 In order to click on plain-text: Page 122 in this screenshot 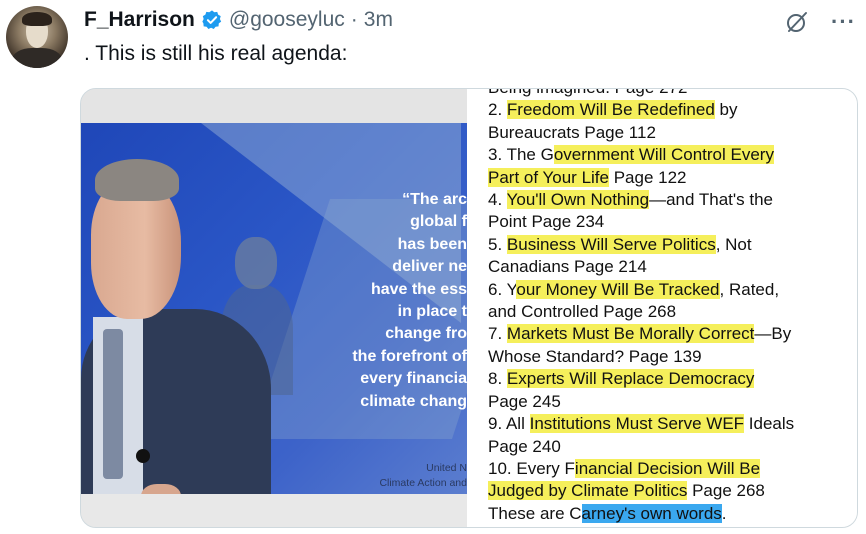, I will do `click(647, 177)`.